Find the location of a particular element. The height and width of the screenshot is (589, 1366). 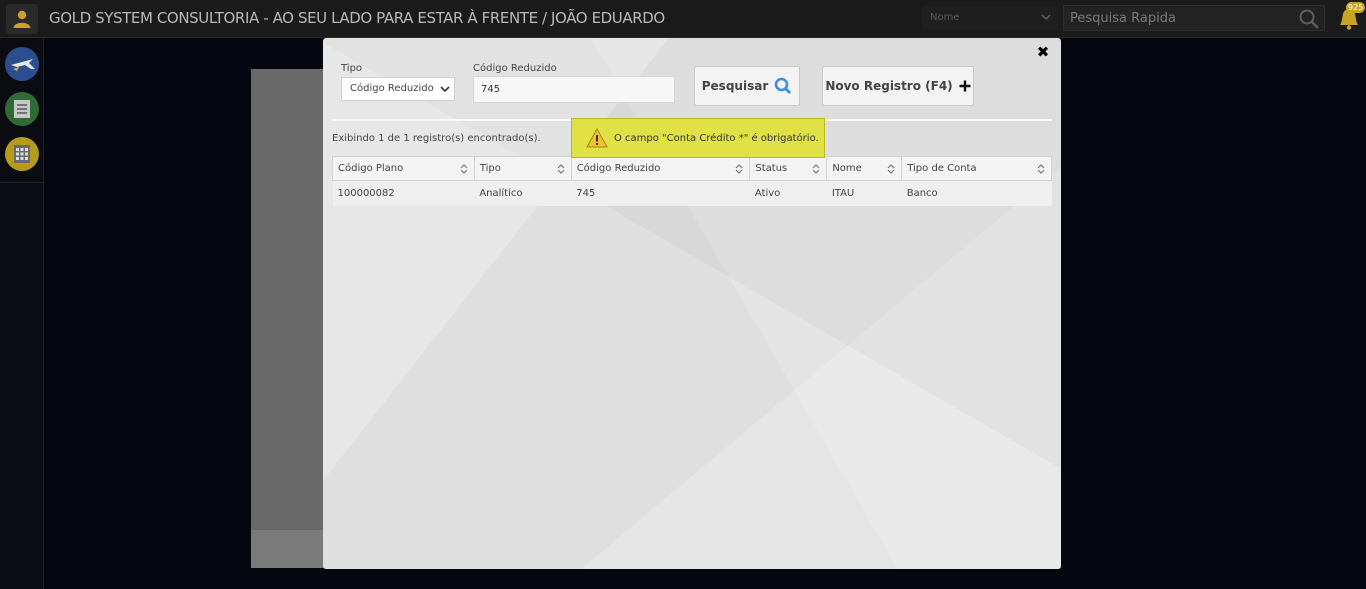

ledger-icon is located at coordinates (22, 109).